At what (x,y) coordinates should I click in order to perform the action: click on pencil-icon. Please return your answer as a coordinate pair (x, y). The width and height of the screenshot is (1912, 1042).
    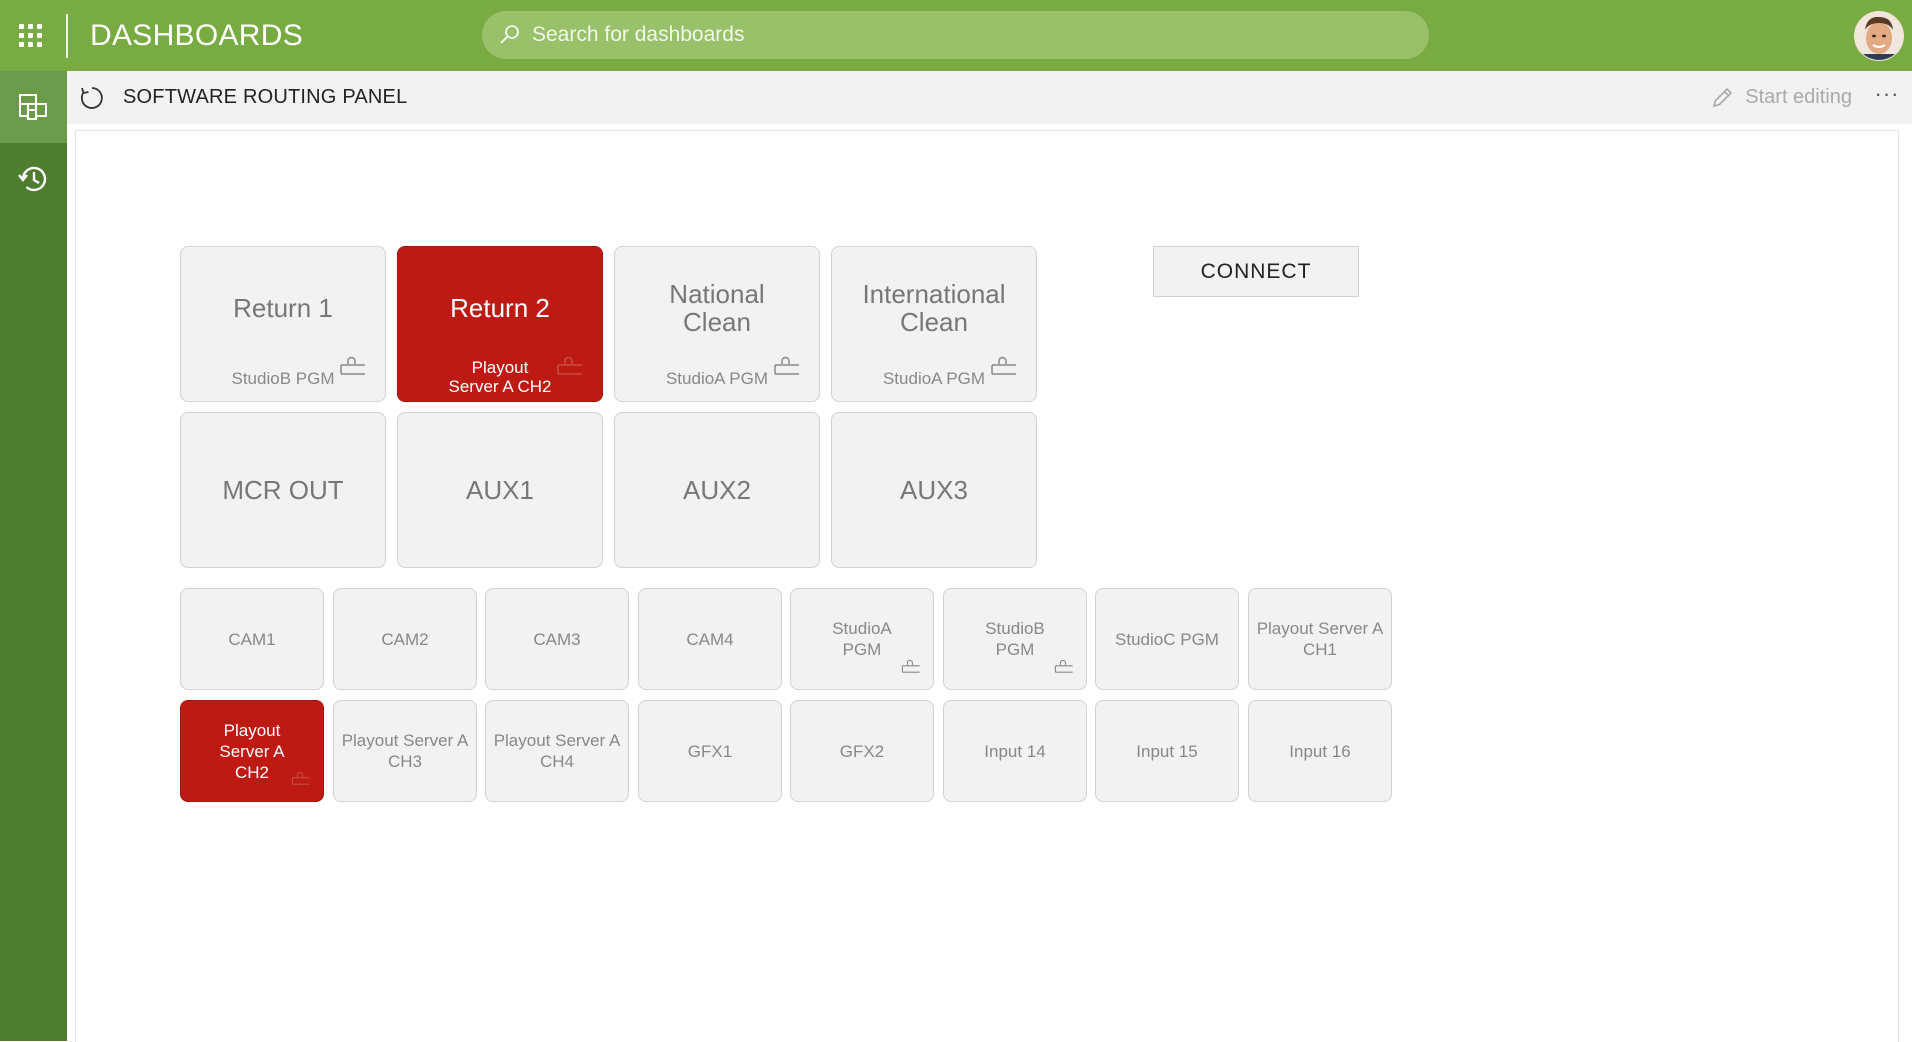
    Looking at the image, I should click on (1723, 97).